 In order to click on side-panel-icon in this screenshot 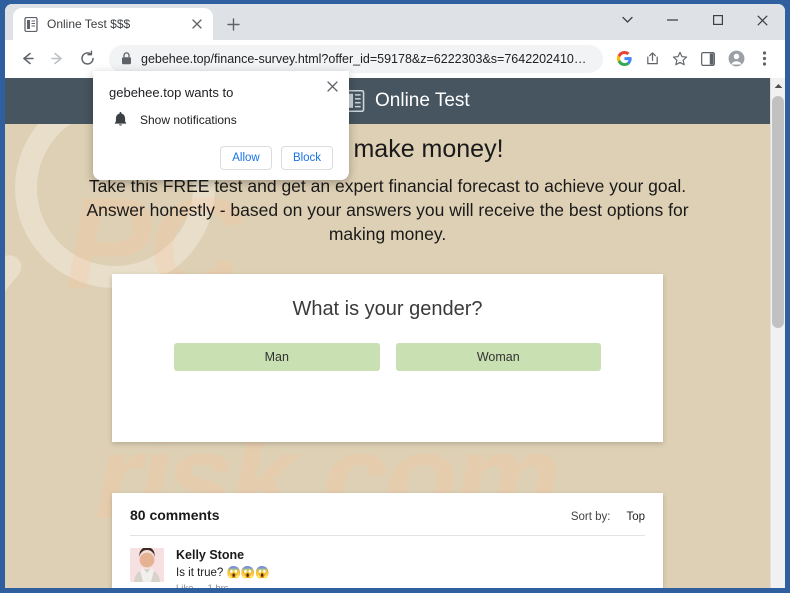, I will do `click(708, 59)`.